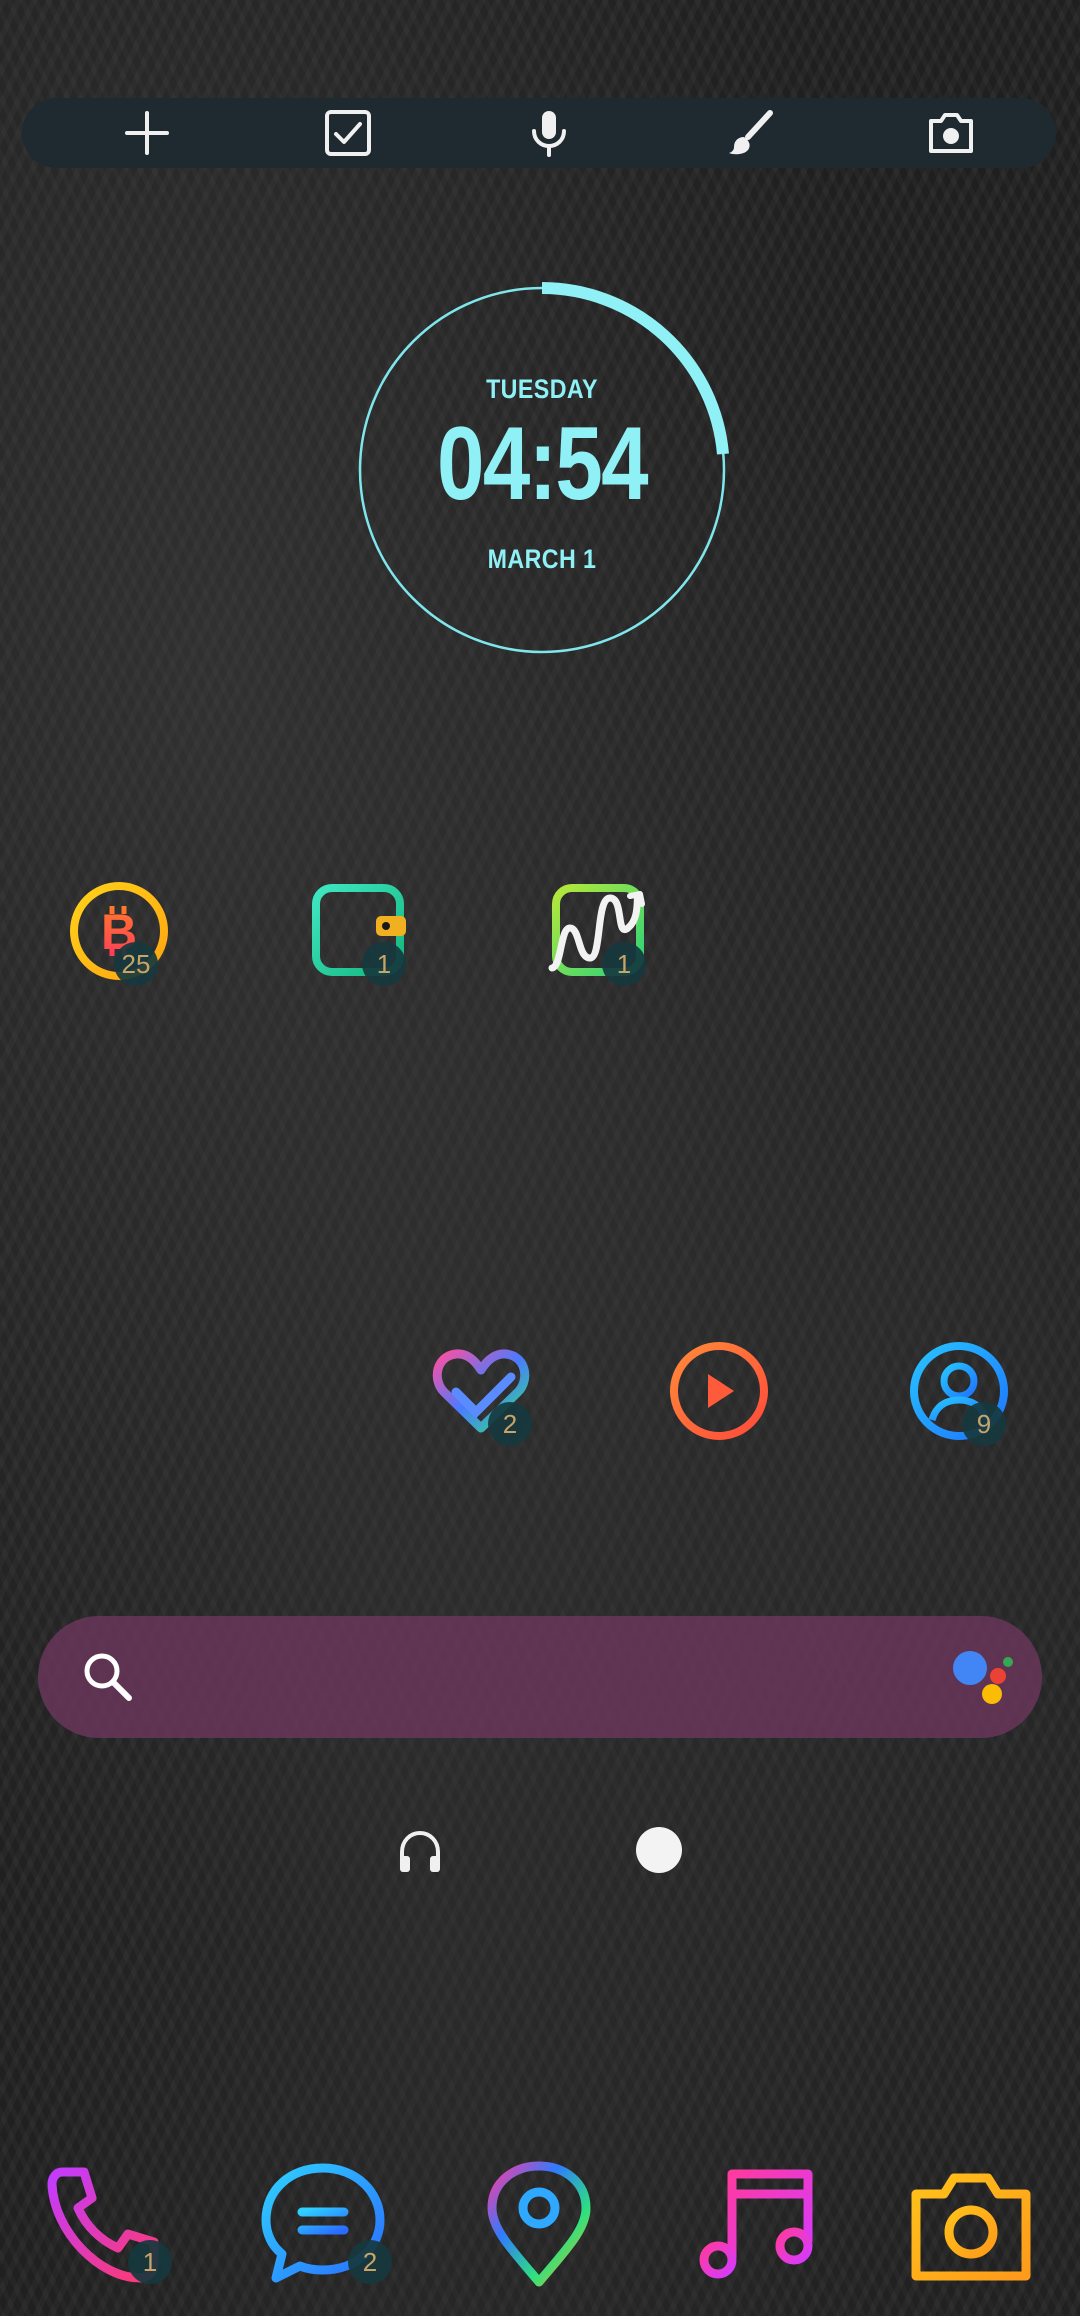  Describe the element at coordinates (959, 1391) in the screenshot. I see `app-contacts: 9` at that location.